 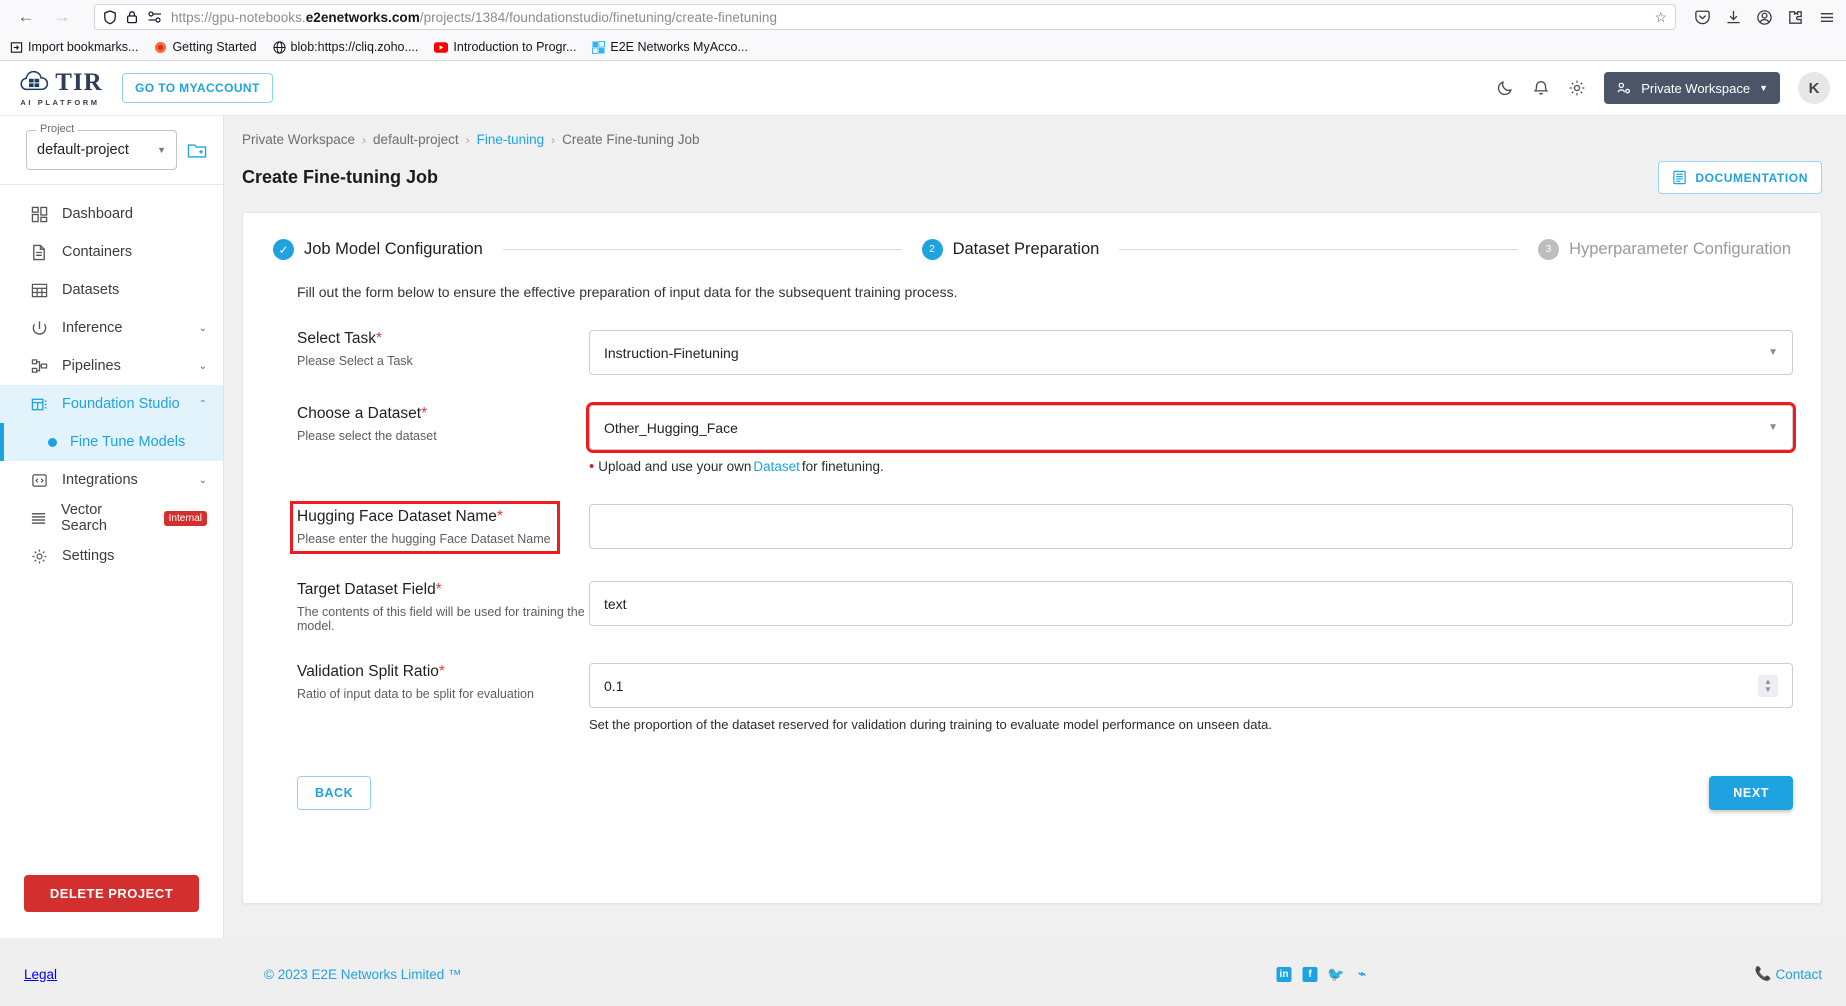 What do you see at coordinates (298, 139) in the screenshot?
I see `breadcrumb-item-private-workspace: Private Workspace` at bounding box center [298, 139].